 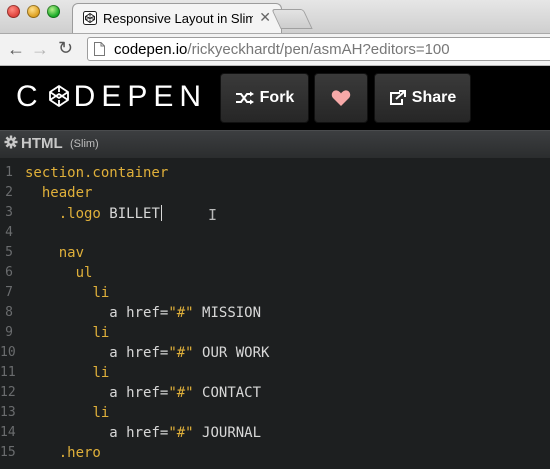 I want to click on code-line: 8 a href="#" MISSION, so click(x=275, y=314).